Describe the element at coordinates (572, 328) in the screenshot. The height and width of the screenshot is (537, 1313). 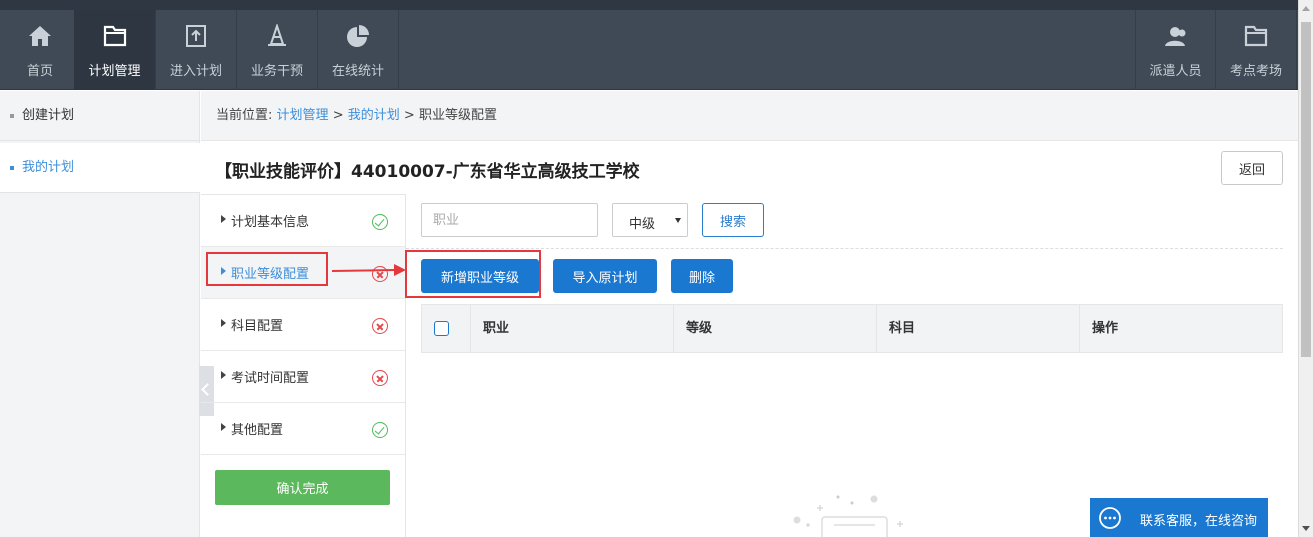
I see `column-header-occupation: 职业` at that location.